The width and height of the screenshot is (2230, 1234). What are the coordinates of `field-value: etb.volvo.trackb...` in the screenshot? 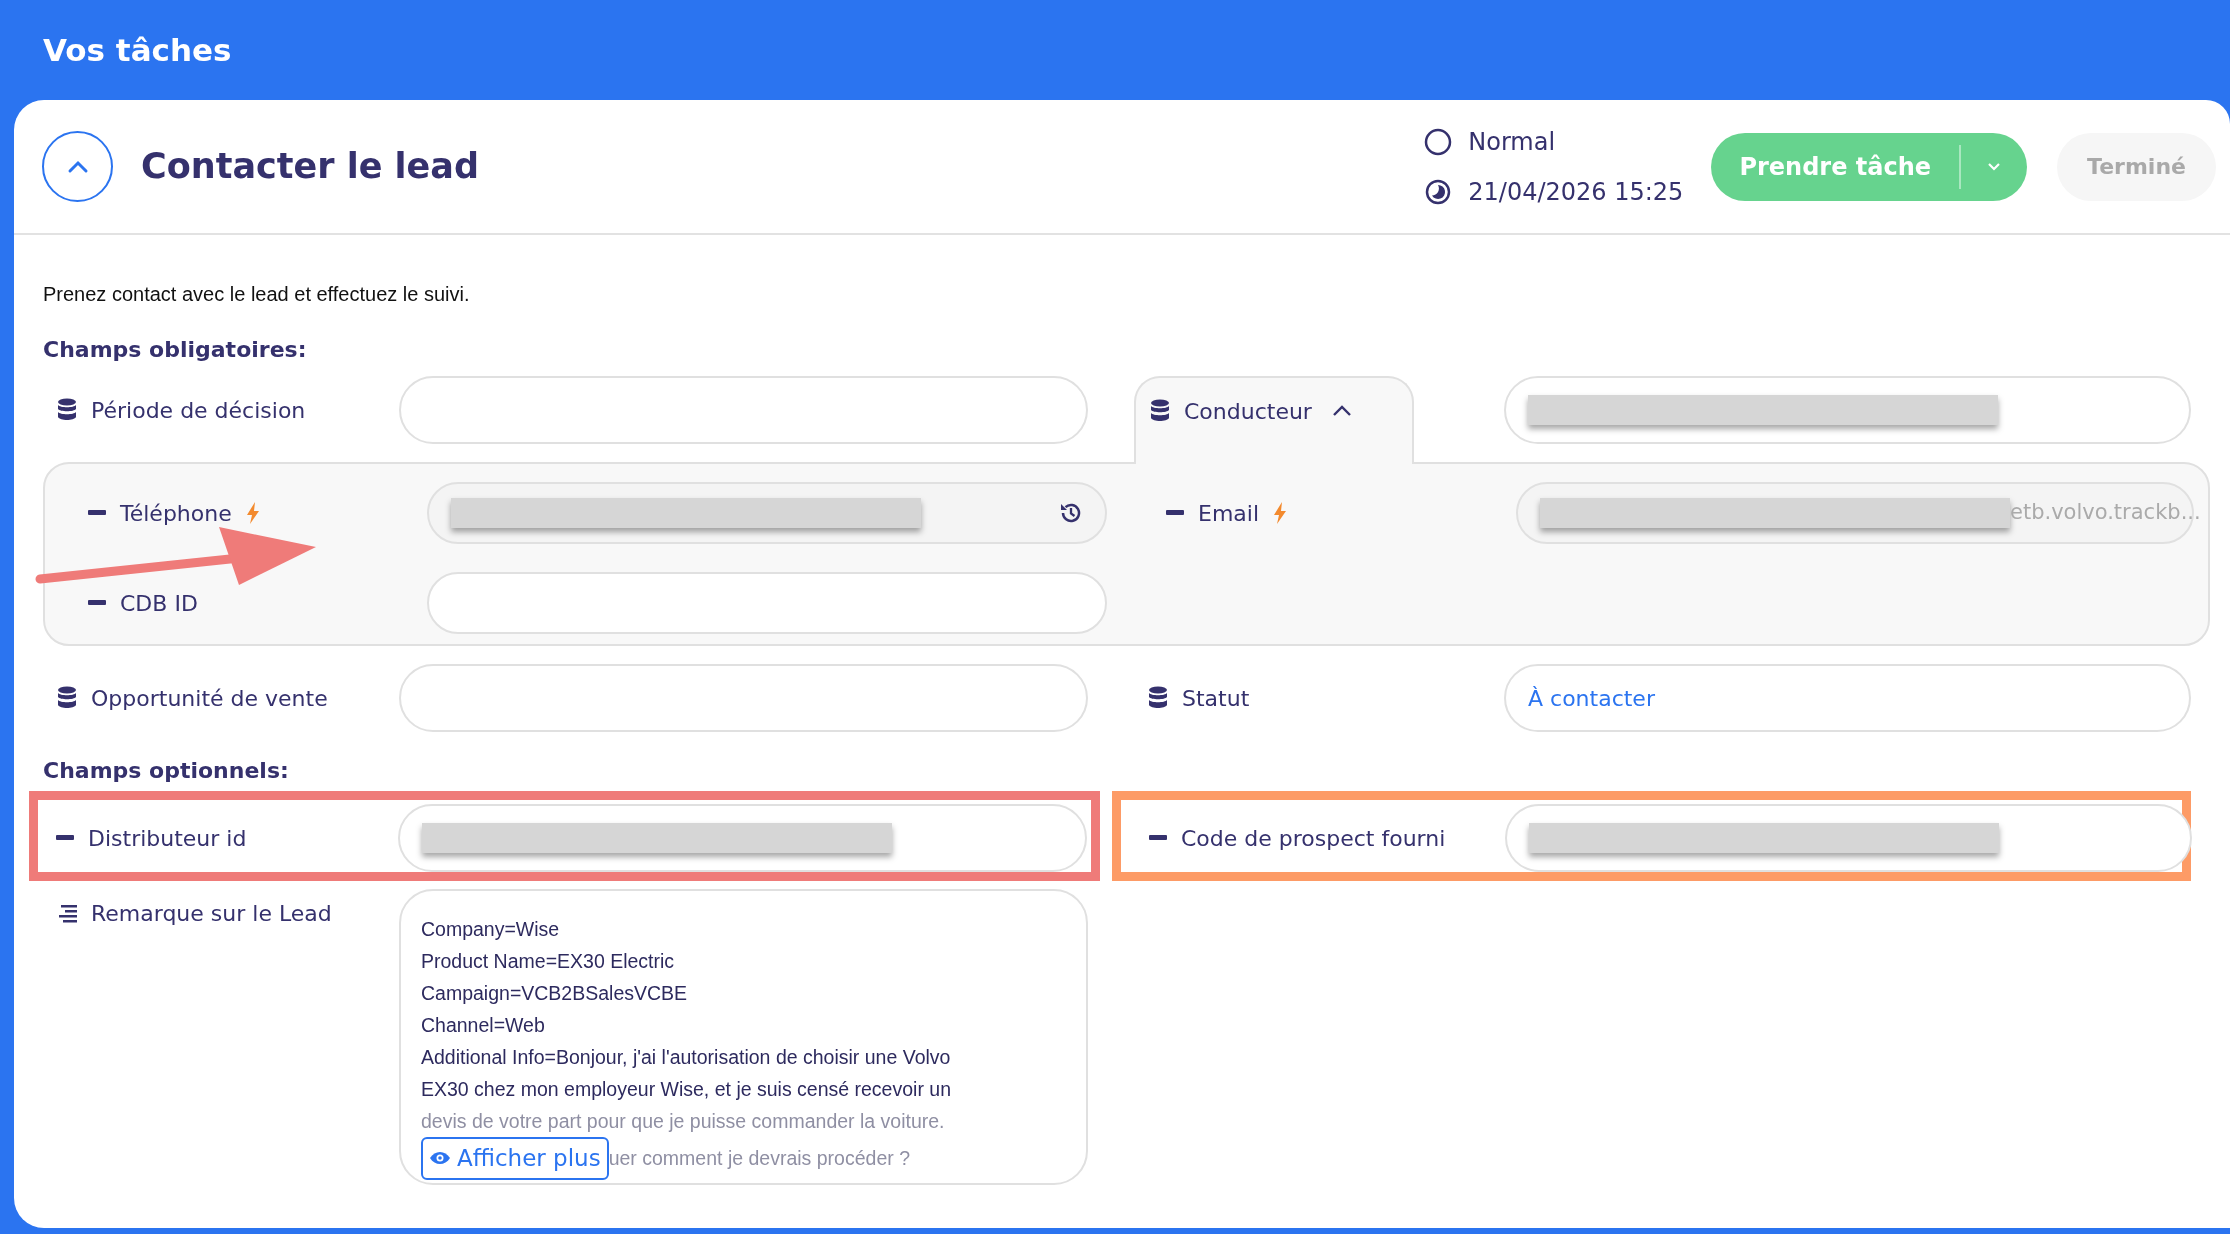 It's located at (2105, 513).